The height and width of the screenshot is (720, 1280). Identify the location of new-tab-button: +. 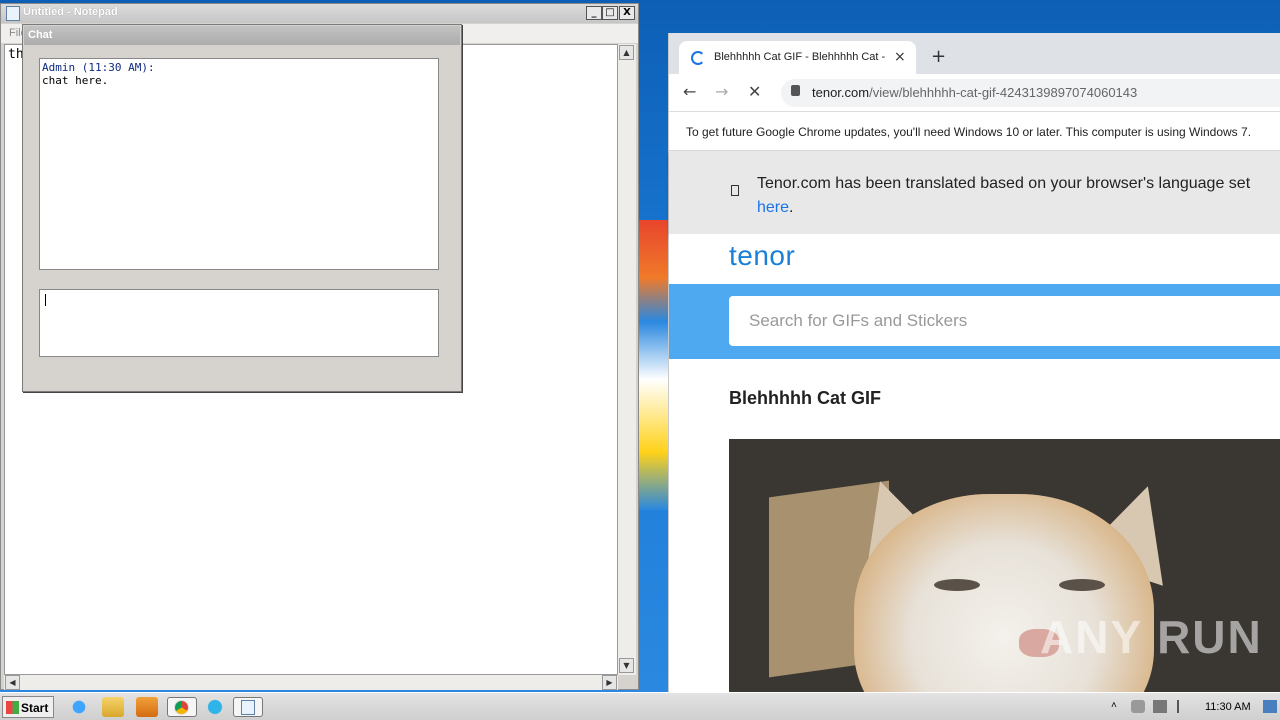
(938, 56).